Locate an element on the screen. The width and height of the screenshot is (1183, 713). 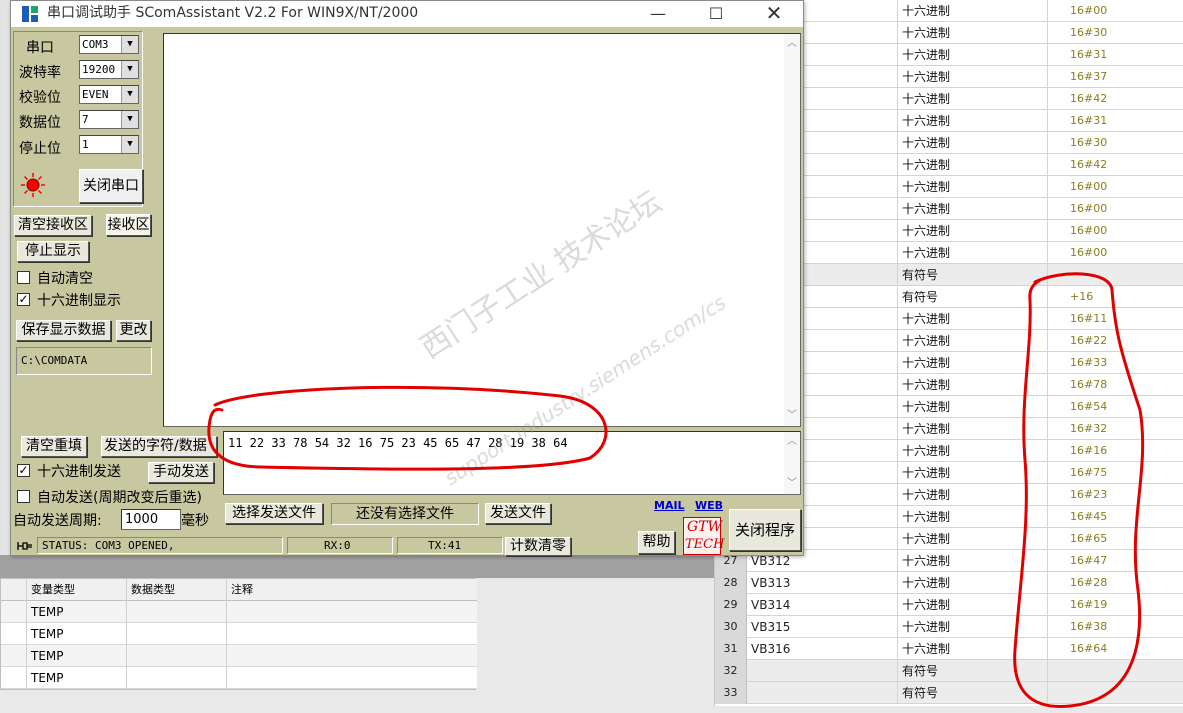
hex-display-checkbox: ✓ is located at coordinates (23, 299).